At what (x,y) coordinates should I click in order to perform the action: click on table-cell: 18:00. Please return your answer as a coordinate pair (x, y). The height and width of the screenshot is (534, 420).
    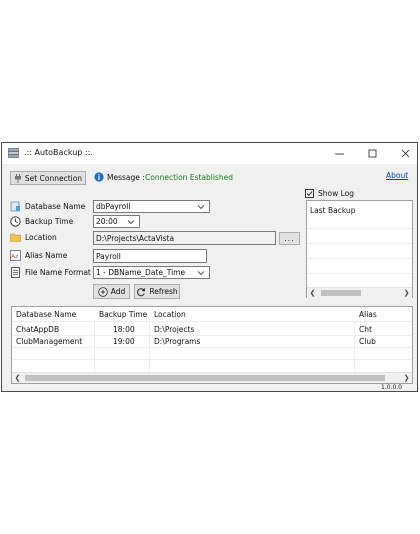
    Looking at the image, I should click on (124, 329).